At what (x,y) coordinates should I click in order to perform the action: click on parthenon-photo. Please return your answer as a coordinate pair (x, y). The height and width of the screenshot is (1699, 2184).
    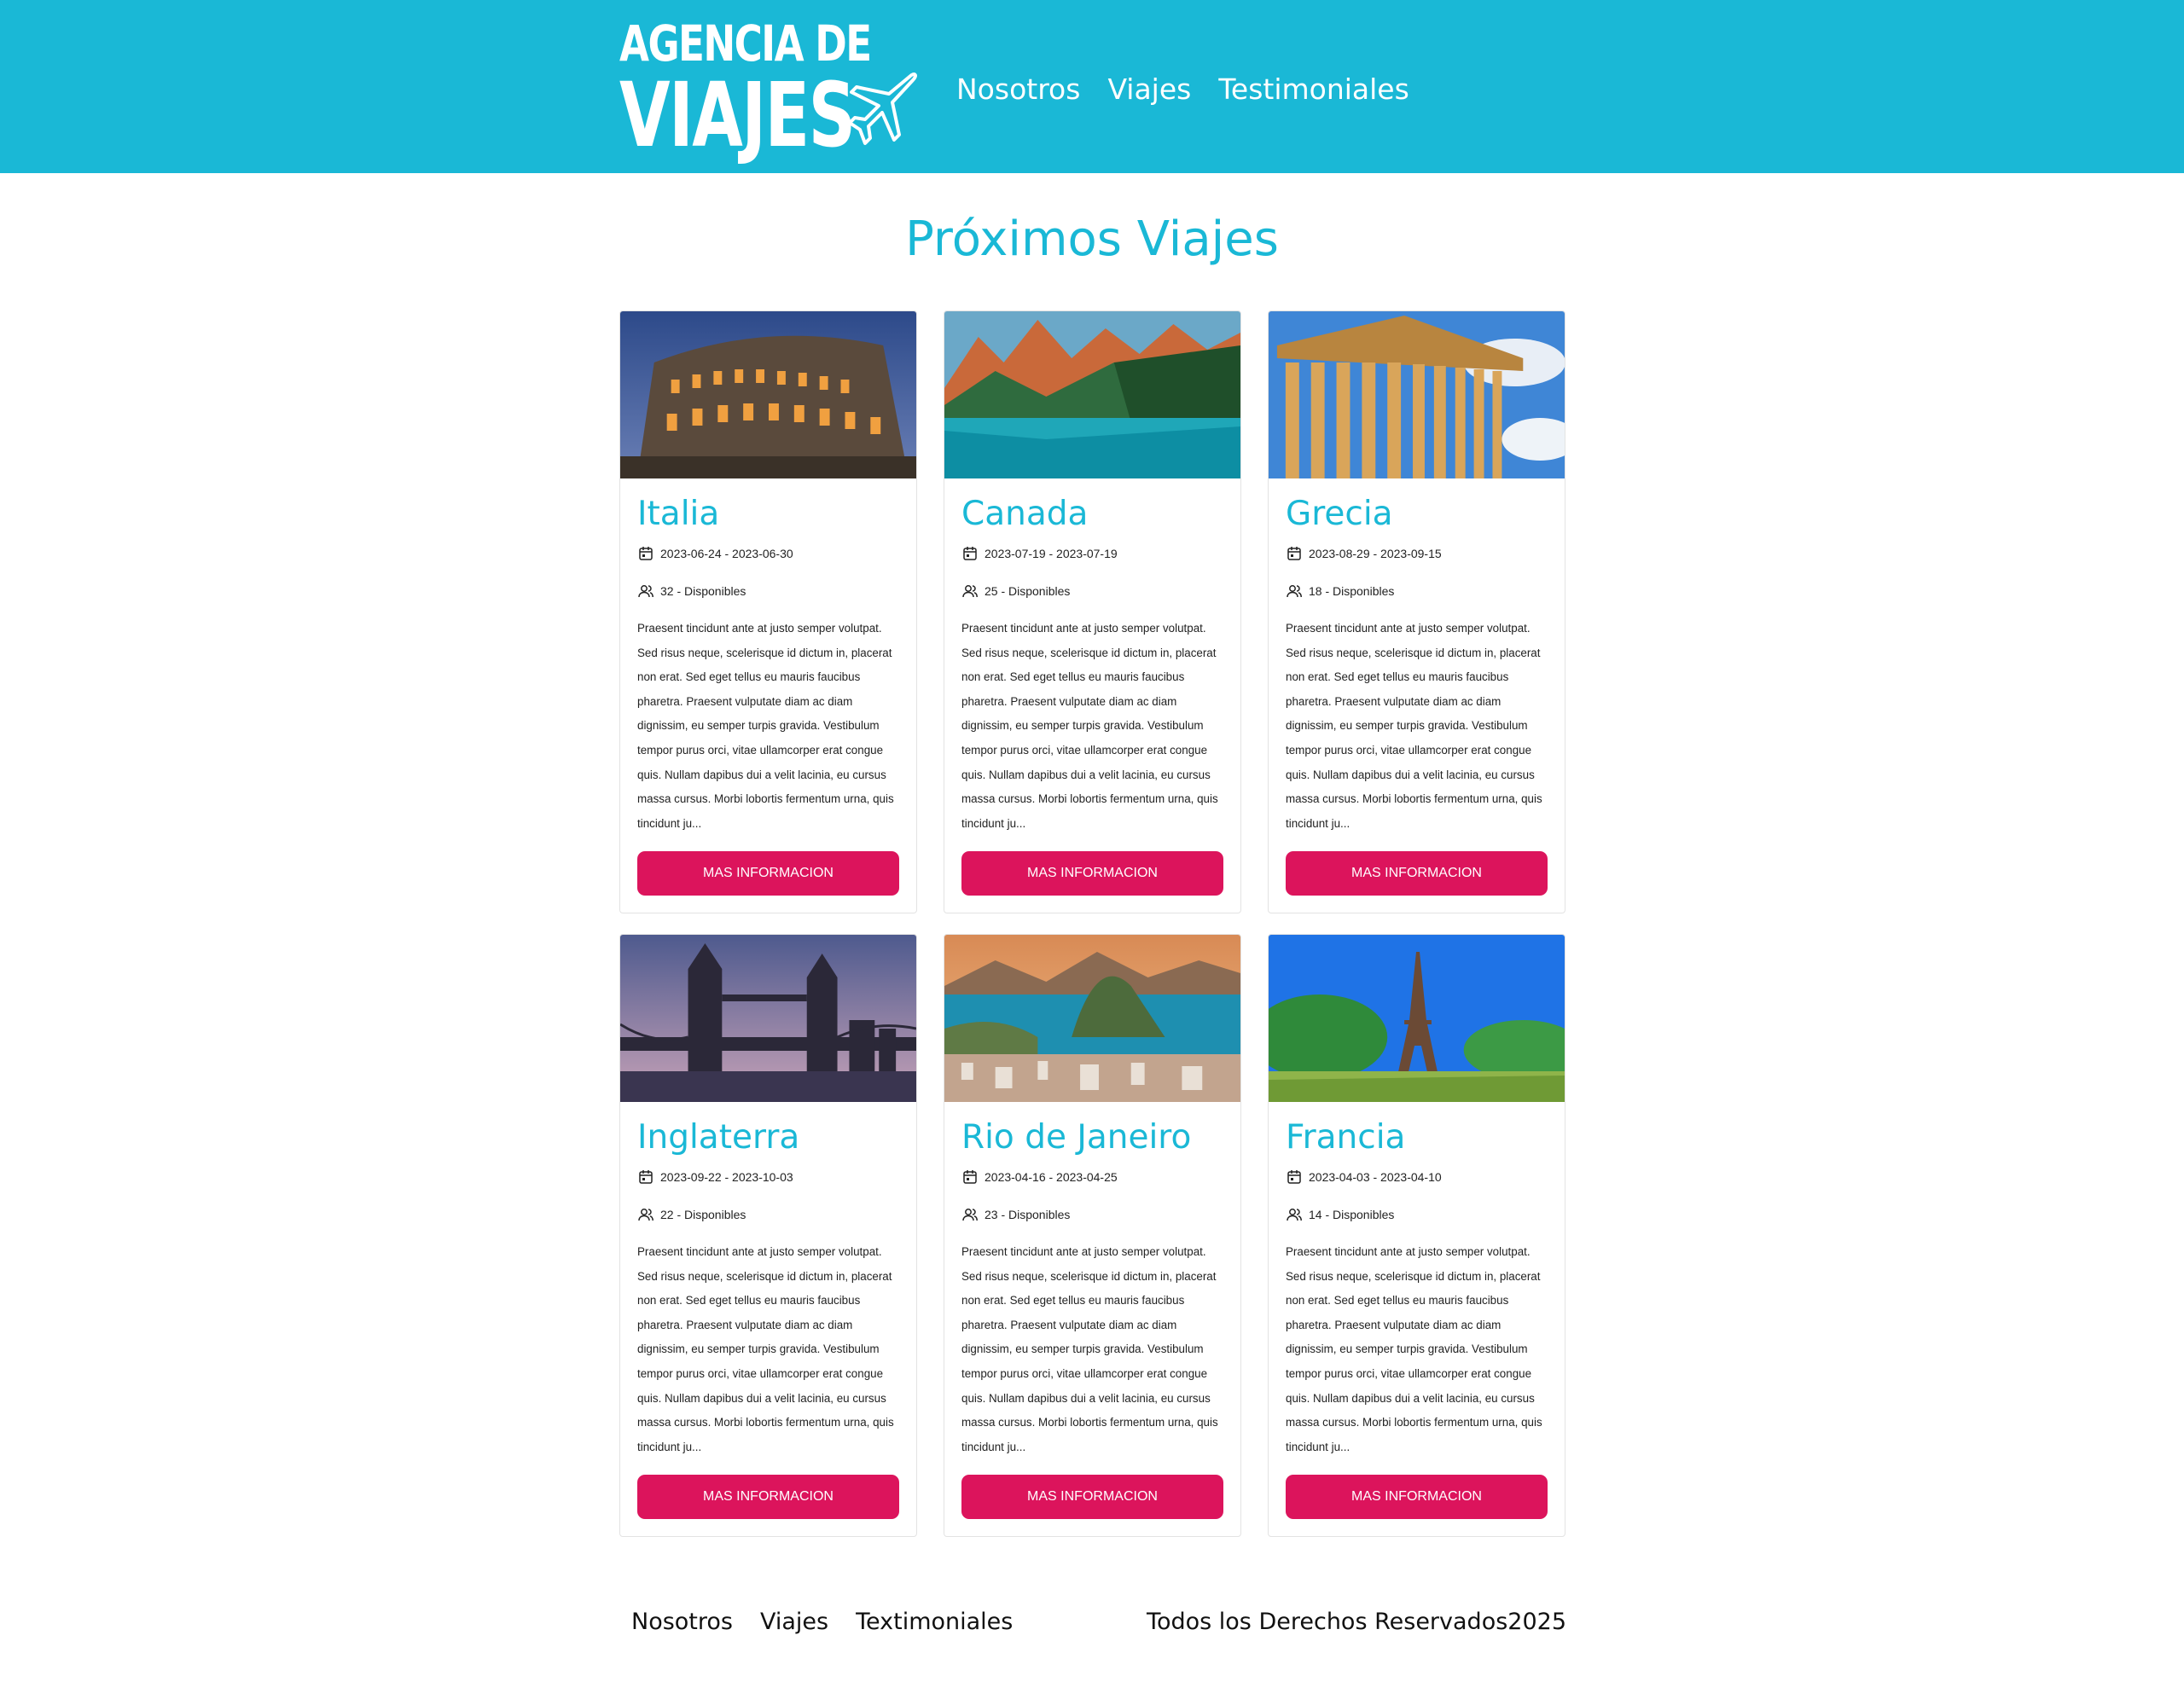
    Looking at the image, I should click on (1417, 394).